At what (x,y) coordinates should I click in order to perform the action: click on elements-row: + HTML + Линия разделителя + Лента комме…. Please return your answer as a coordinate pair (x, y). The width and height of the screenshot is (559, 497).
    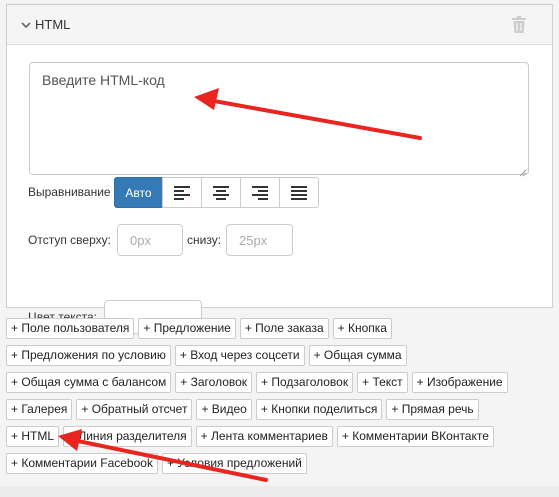
    Looking at the image, I should click on (252, 436).